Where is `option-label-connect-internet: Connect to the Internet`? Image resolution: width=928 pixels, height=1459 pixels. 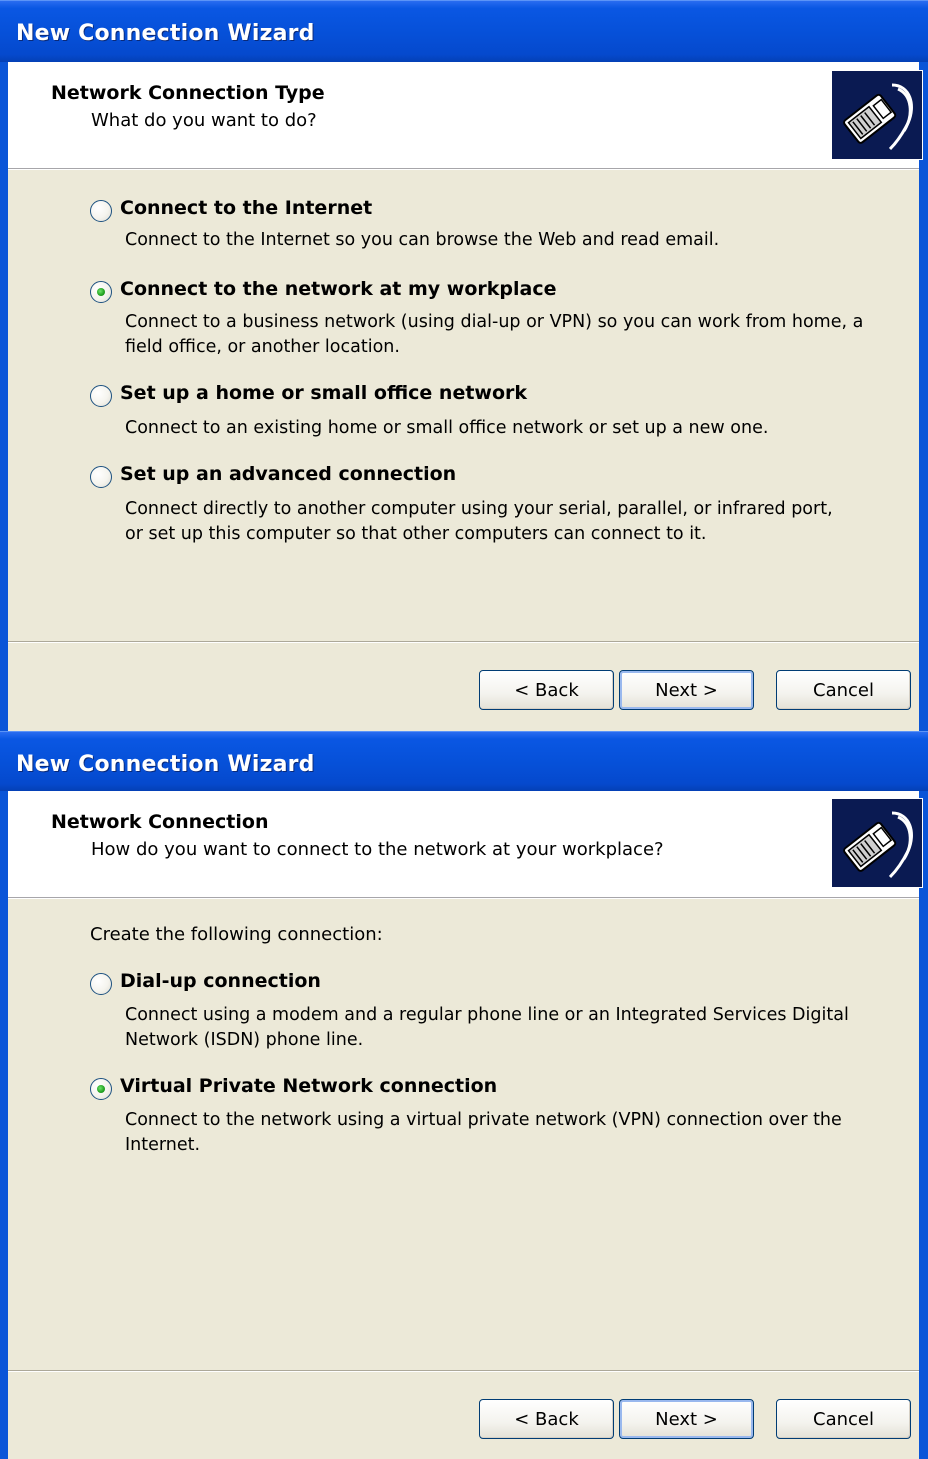 option-label-connect-internet: Connect to the Internet is located at coordinates (246, 208).